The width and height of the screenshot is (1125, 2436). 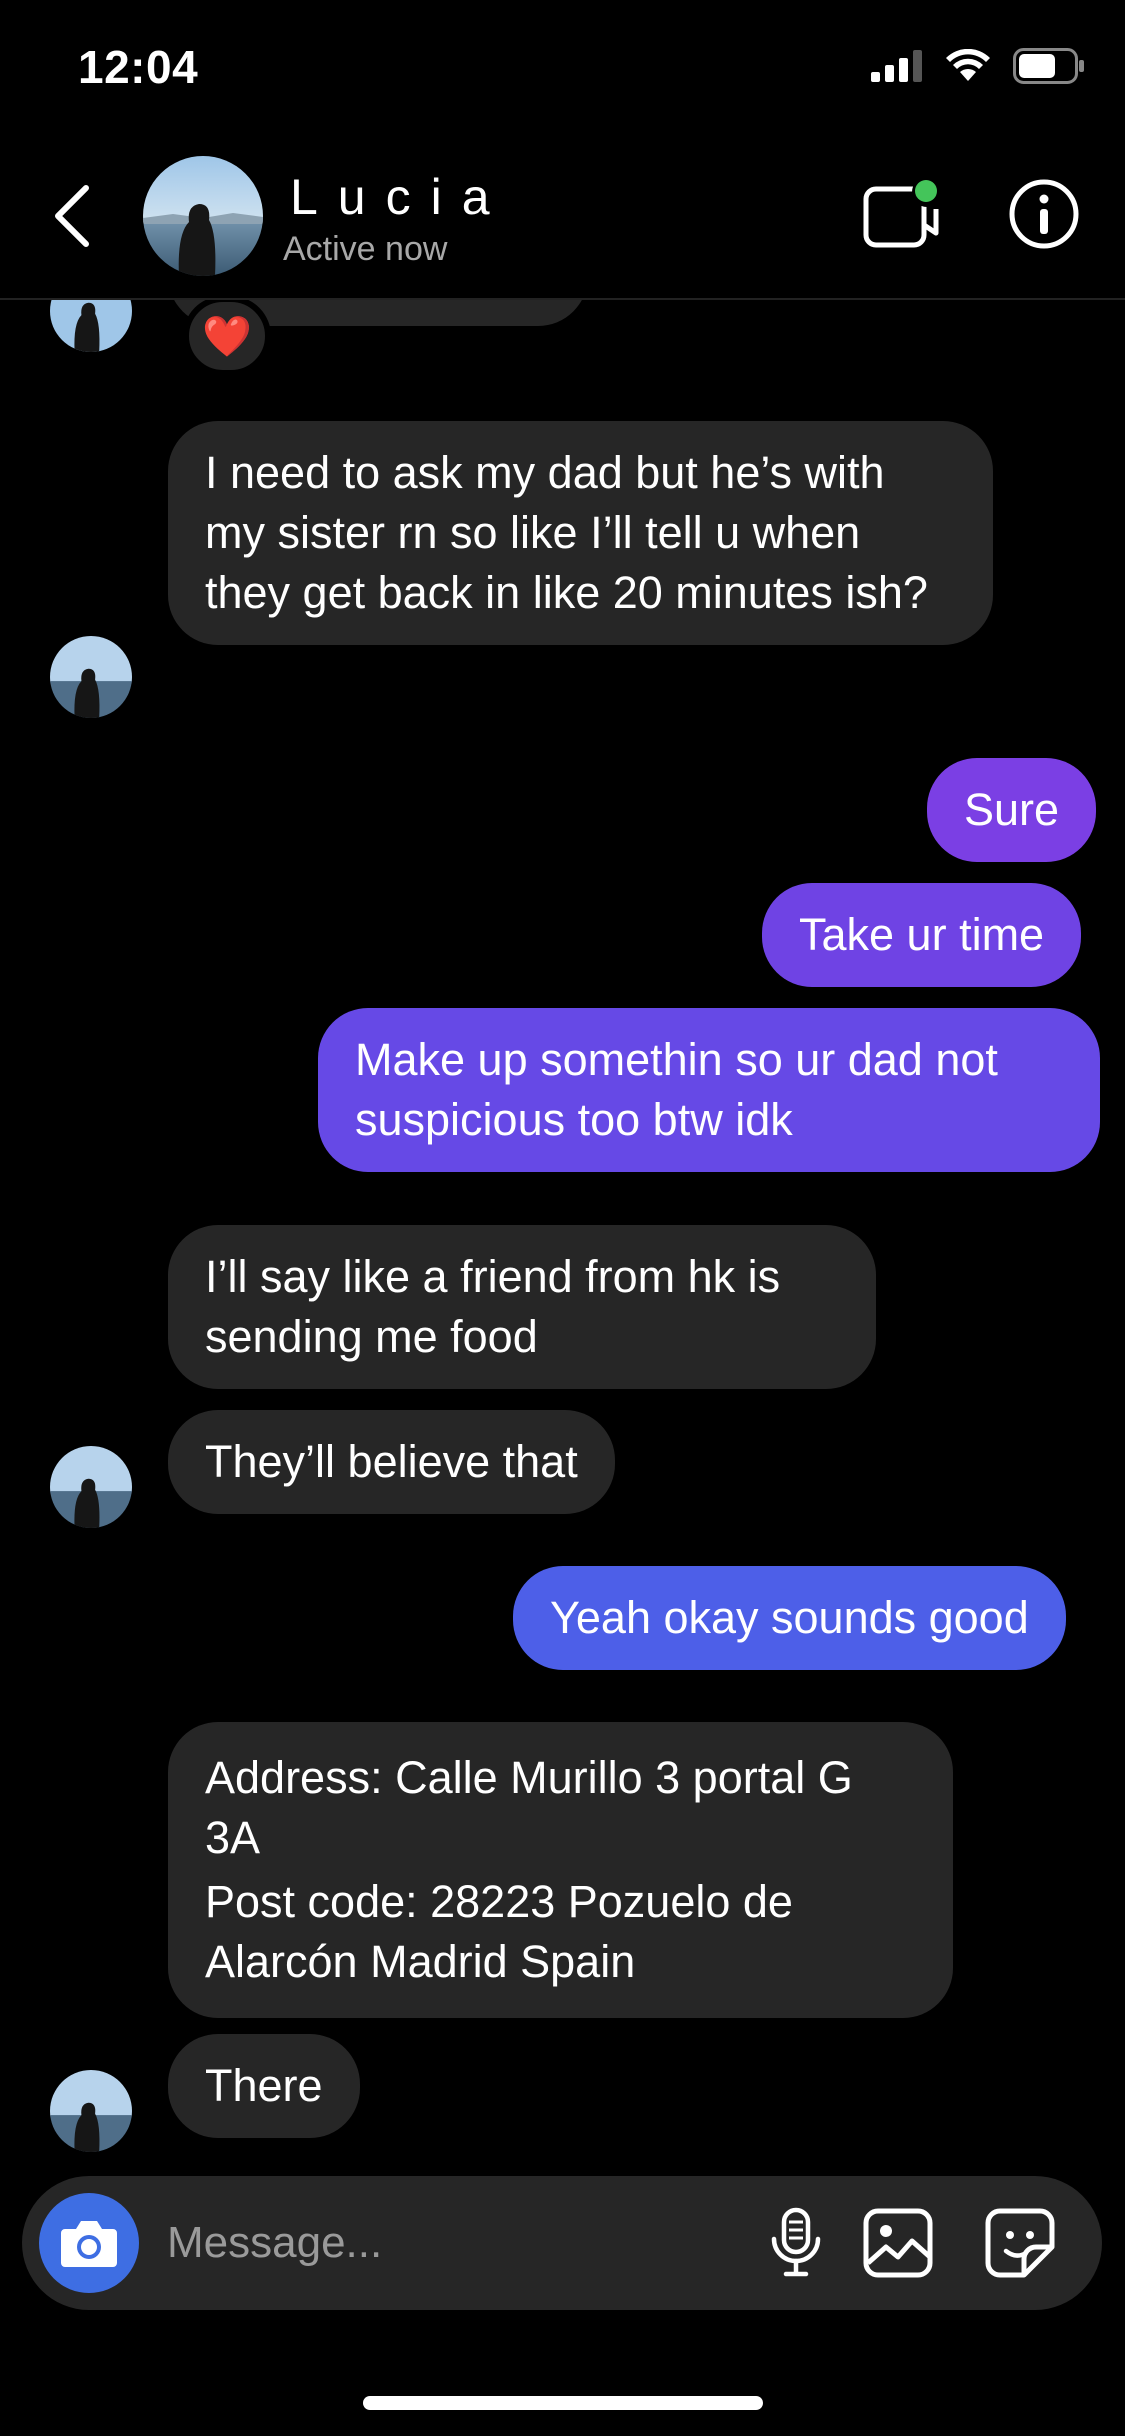 I want to click on camera-icon, so click(x=89, y=2244).